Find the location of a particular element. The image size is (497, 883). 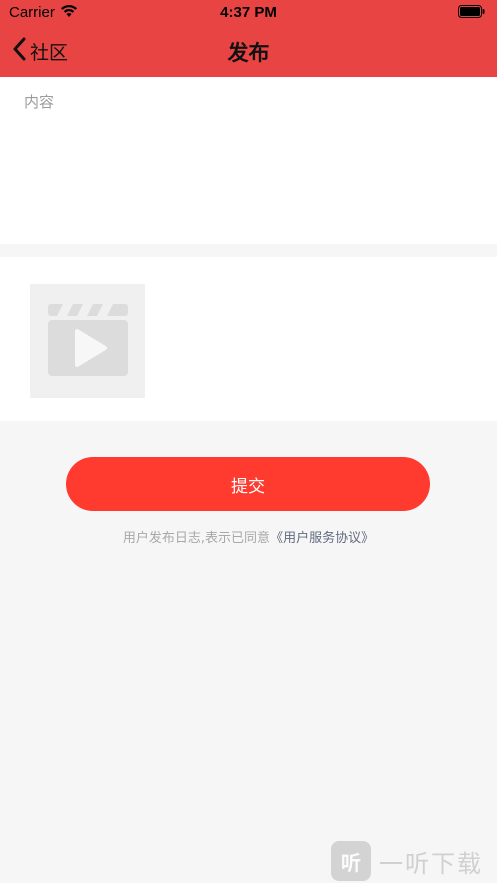

clock: 4:37 PM is located at coordinates (248, 12).